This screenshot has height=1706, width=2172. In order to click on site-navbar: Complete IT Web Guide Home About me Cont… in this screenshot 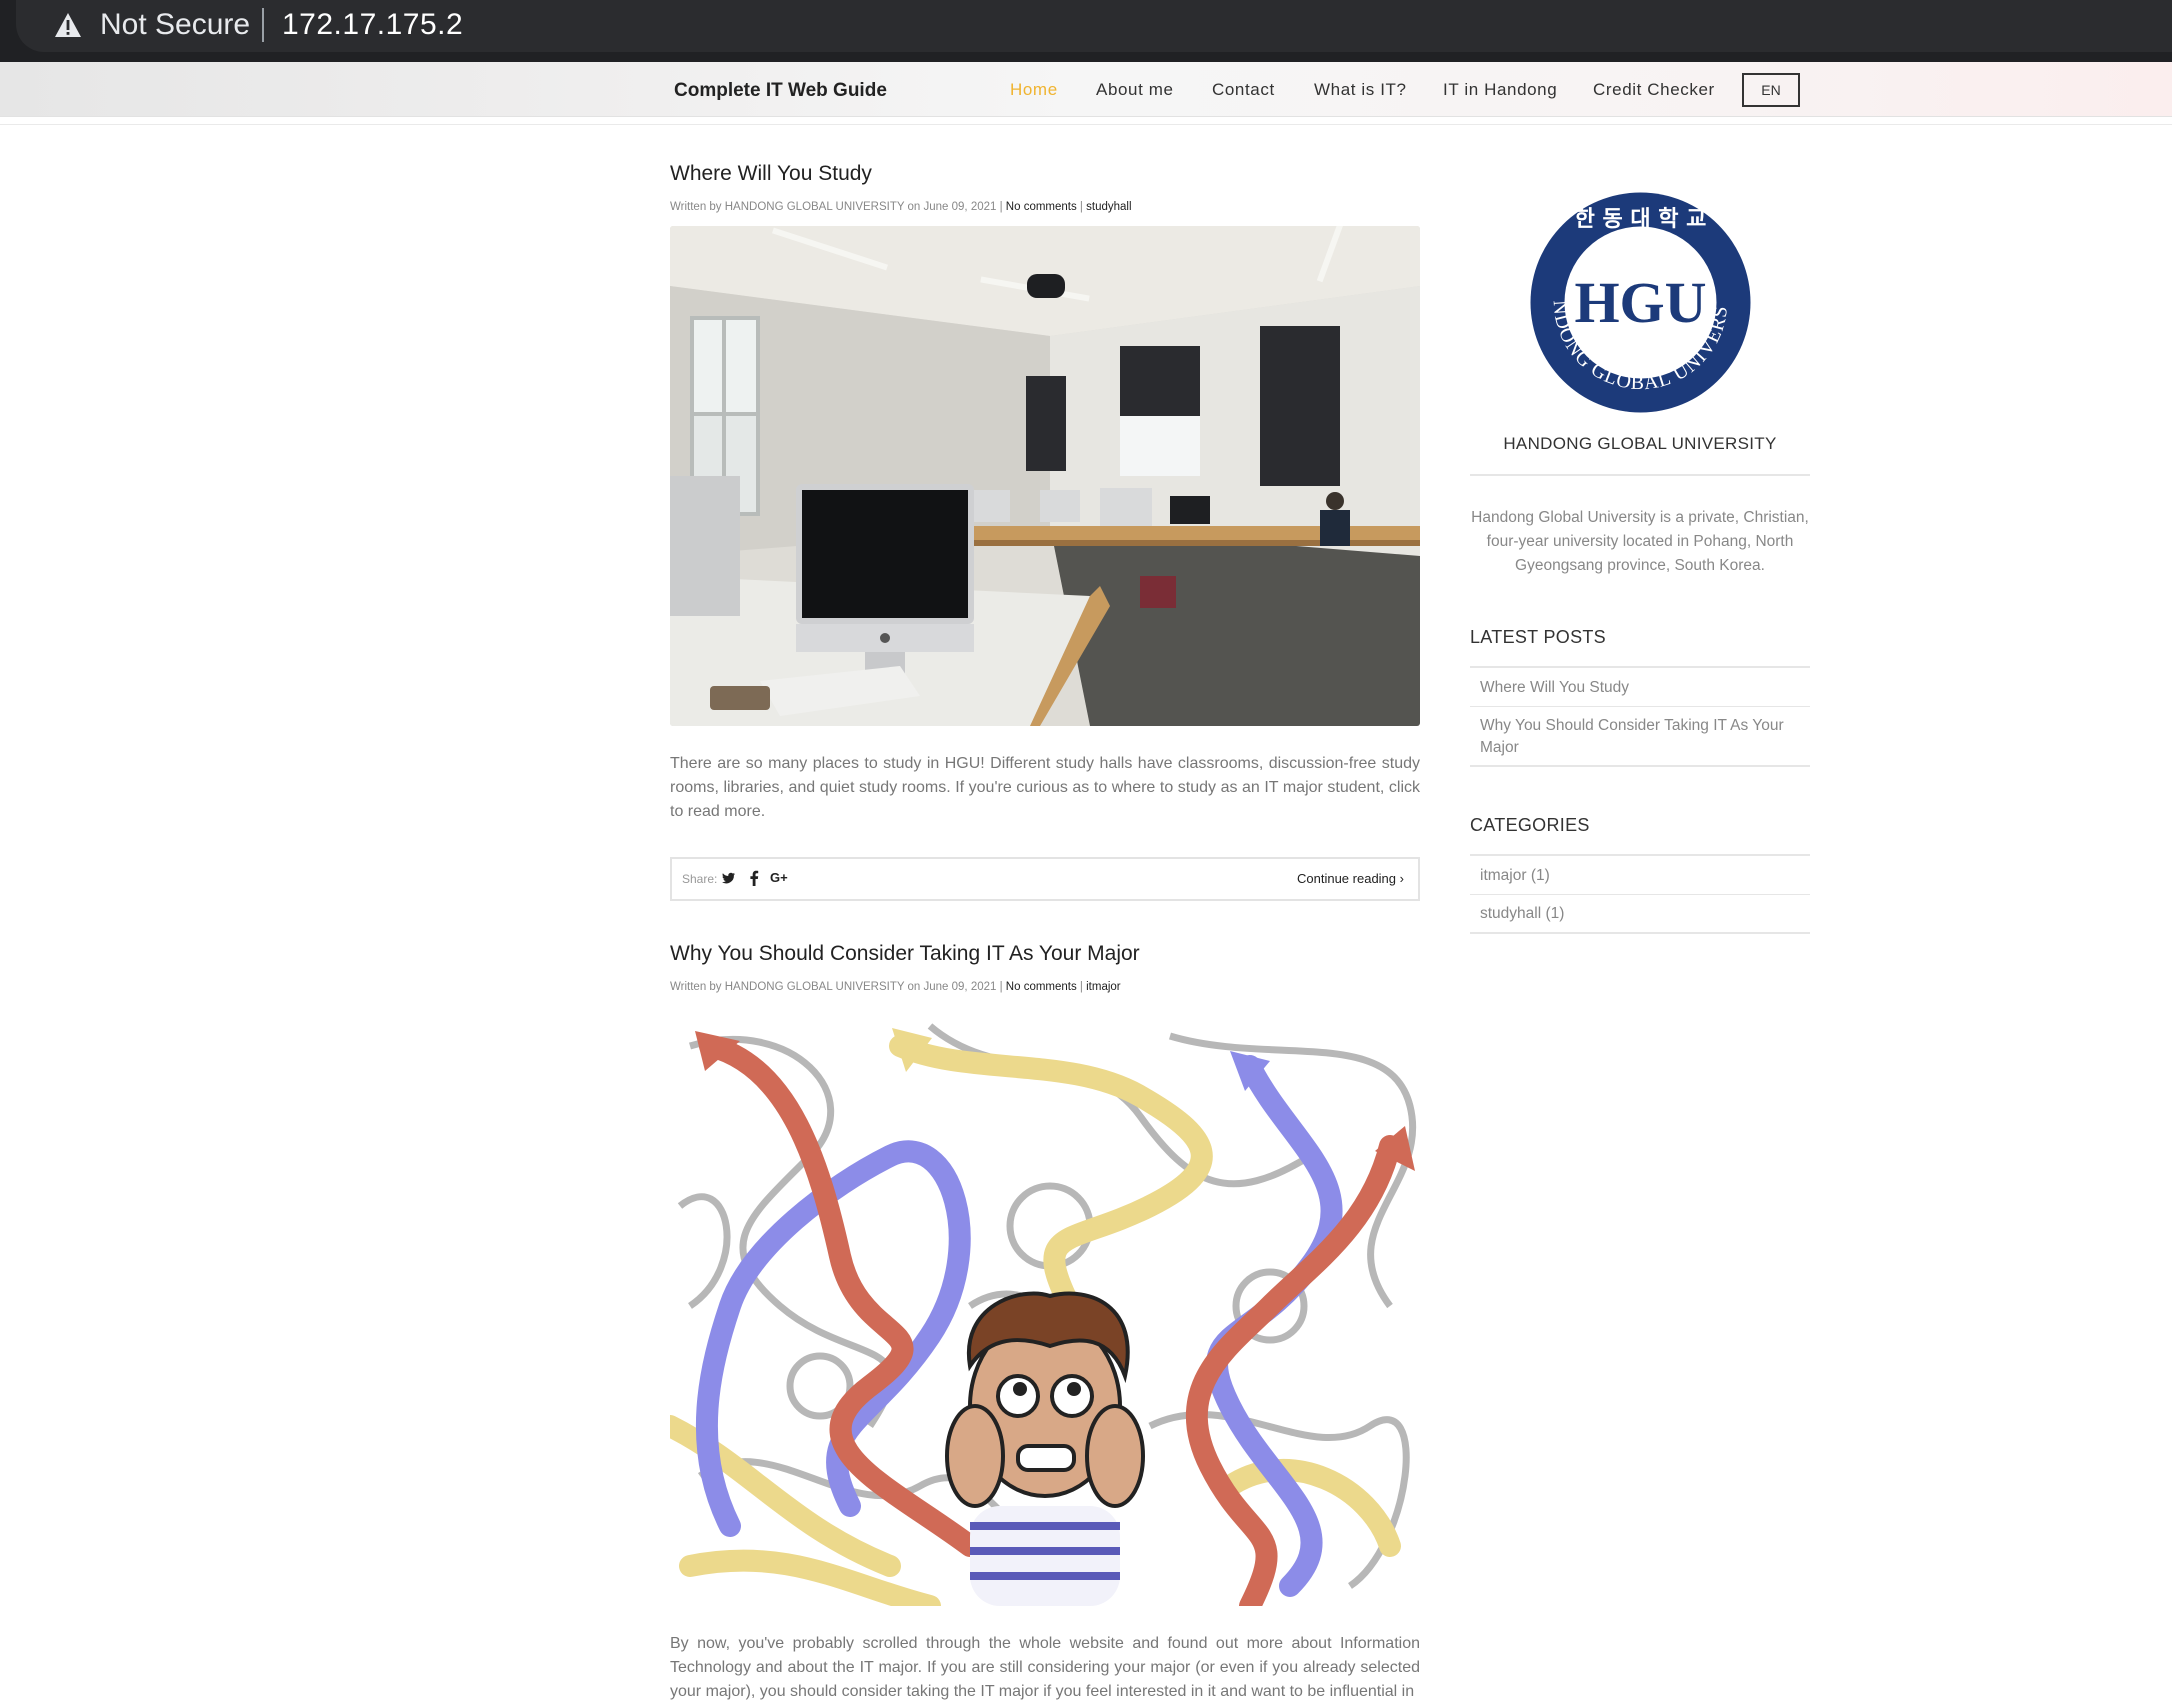, I will do `click(1086, 89)`.